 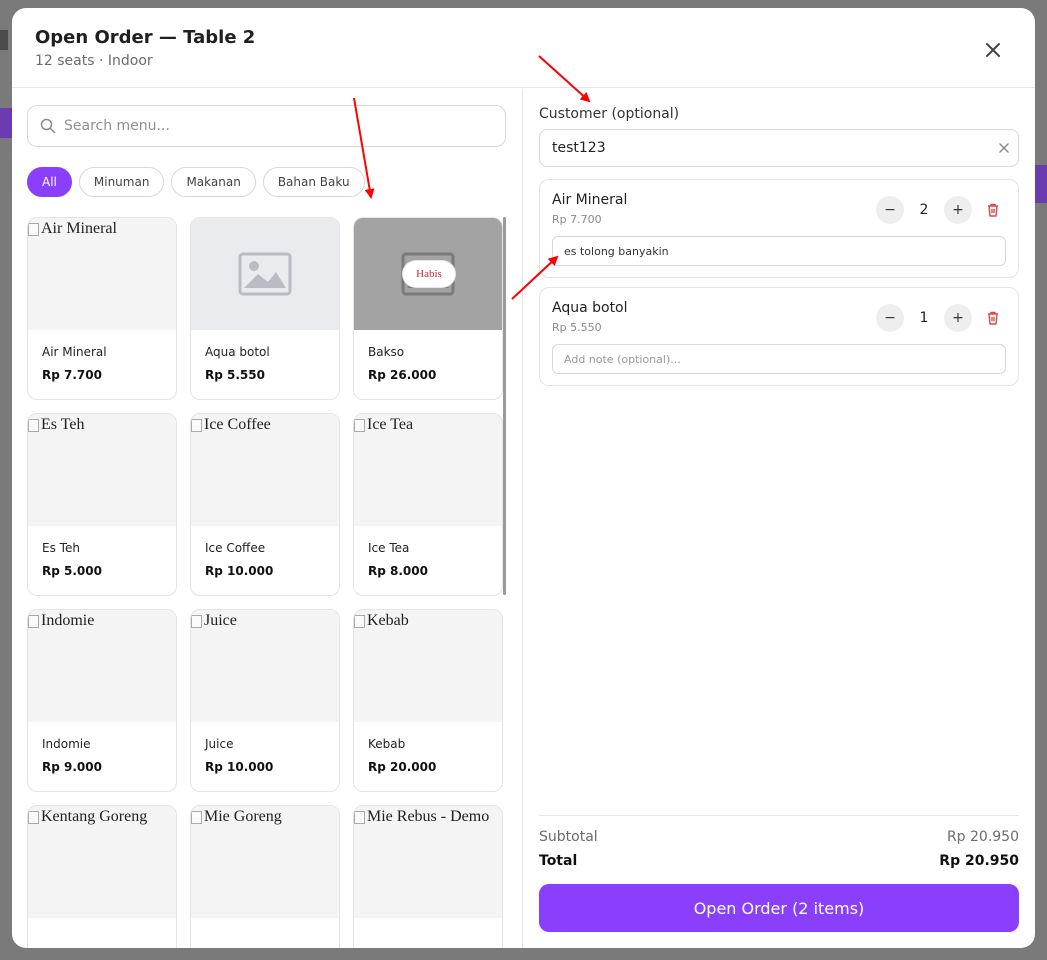 I want to click on category-chip-all: All, so click(x=49, y=182).